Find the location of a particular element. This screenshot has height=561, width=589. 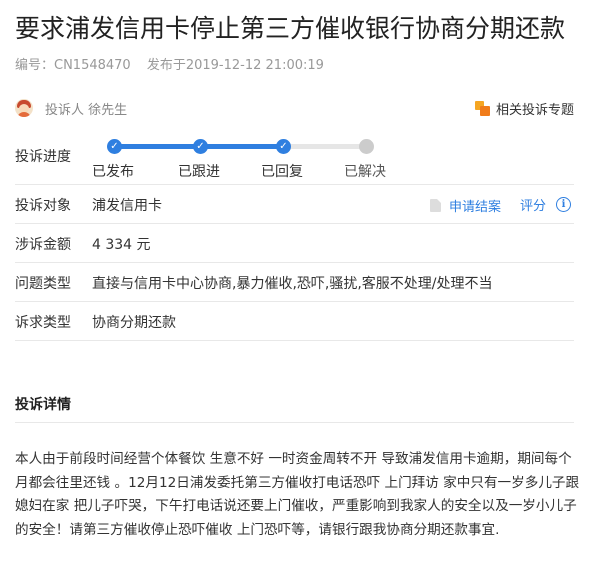

publish-time: 发布于2019-12-12 21:00:19 is located at coordinates (235, 65).